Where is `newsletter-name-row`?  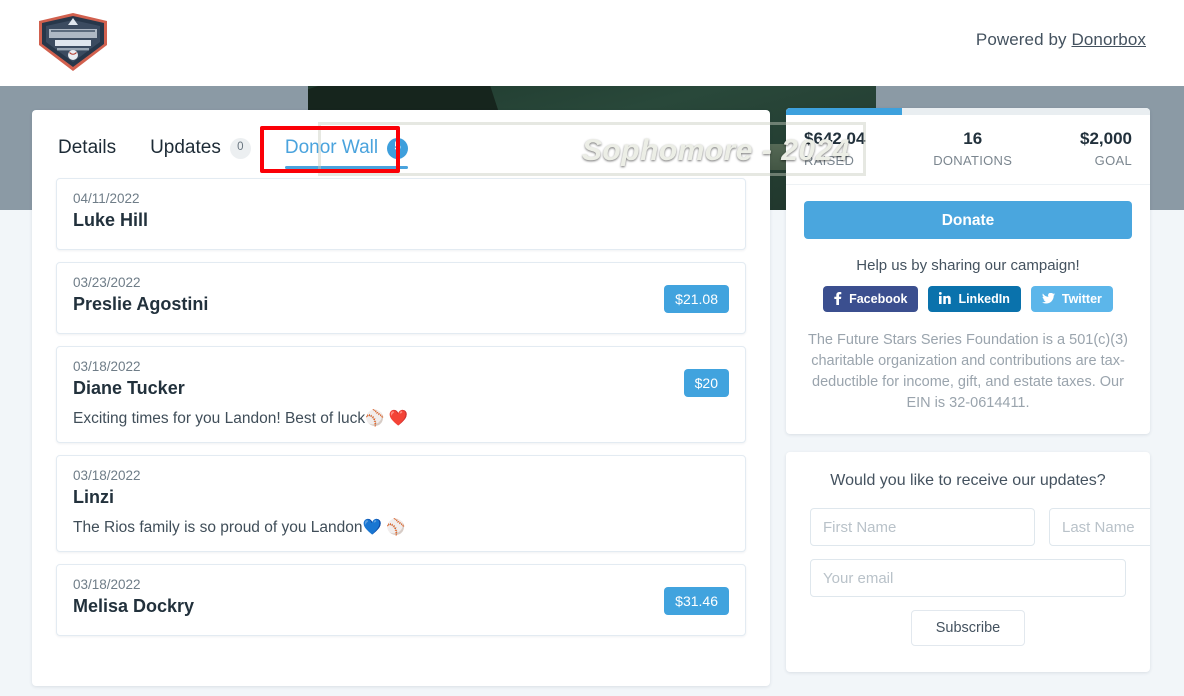
newsletter-name-row is located at coordinates (980, 527).